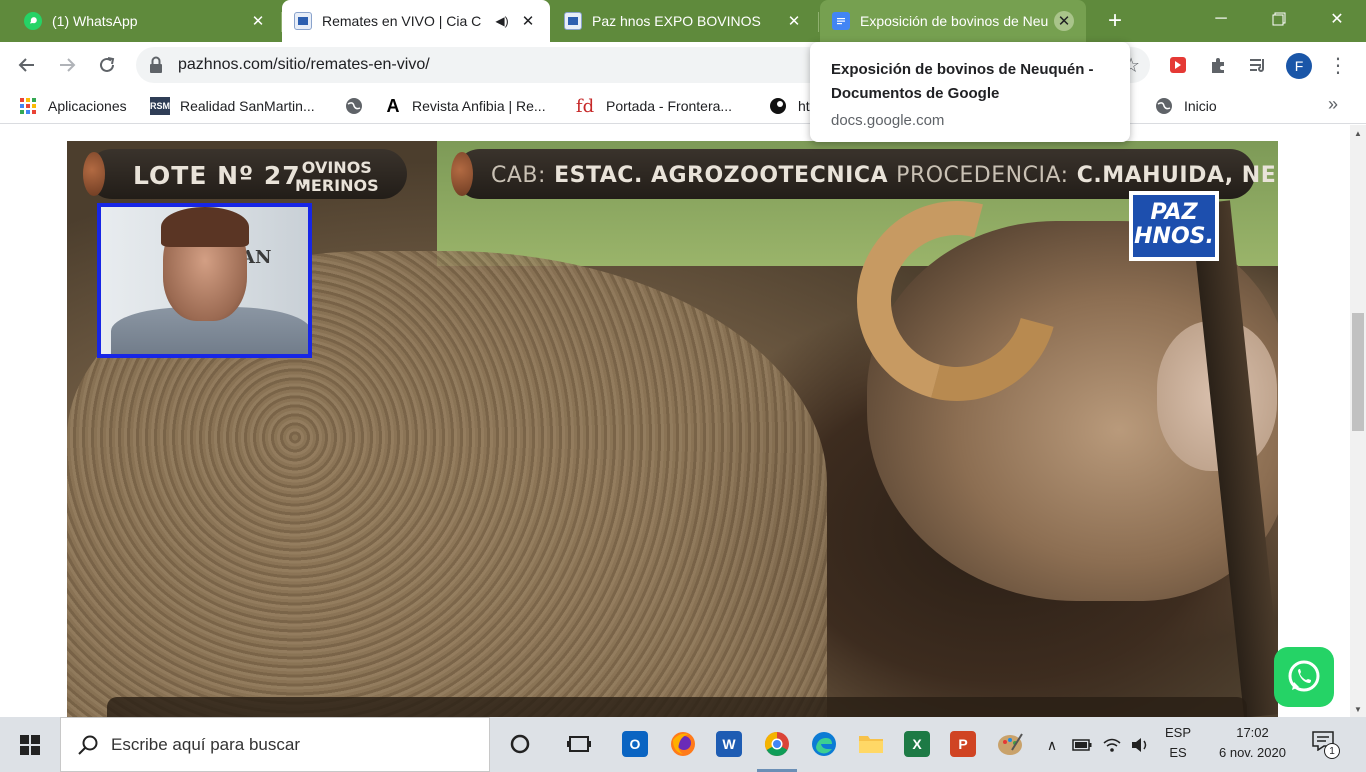  What do you see at coordinates (871, 744) in the screenshot?
I see `file-explorer-icon` at bounding box center [871, 744].